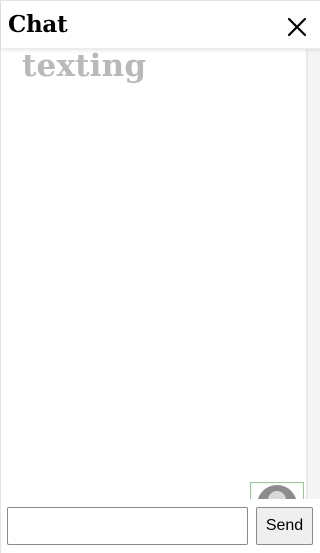  I want to click on message-list-scrollbar, so click(313, 274).